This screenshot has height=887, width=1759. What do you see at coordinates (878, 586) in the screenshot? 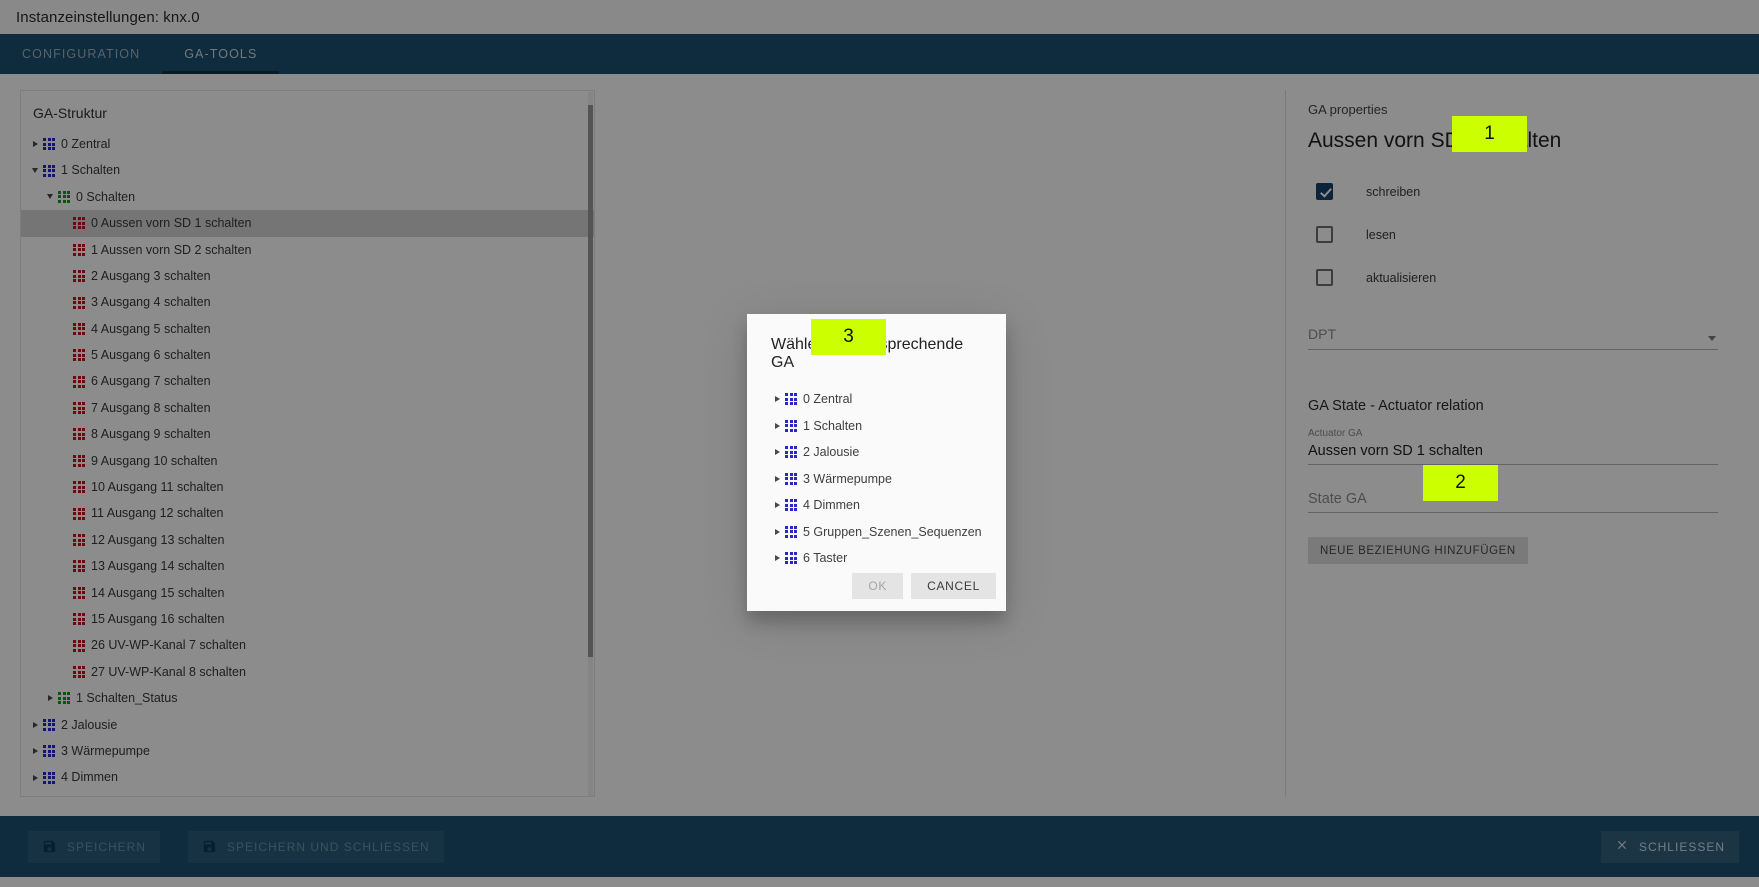
I see `dialog-ok-button: OK` at bounding box center [878, 586].